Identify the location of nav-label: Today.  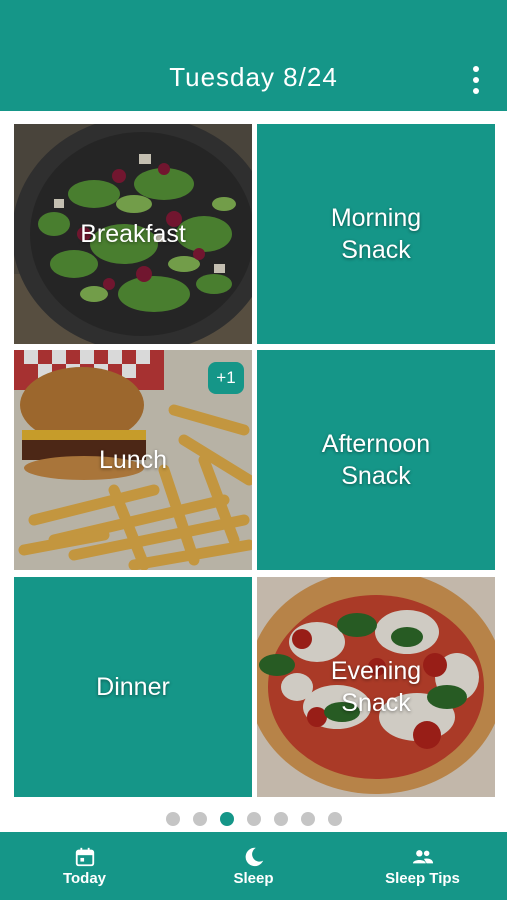
(84, 878).